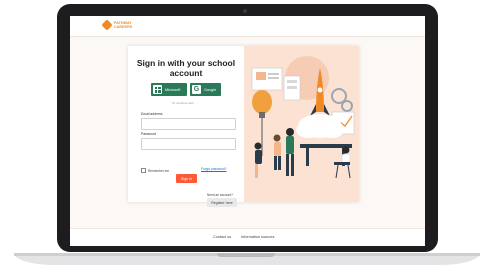 This screenshot has height=273, width=484. Describe the element at coordinates (157, 89) in the screenshot. I see `microsoft-icon` at that location.